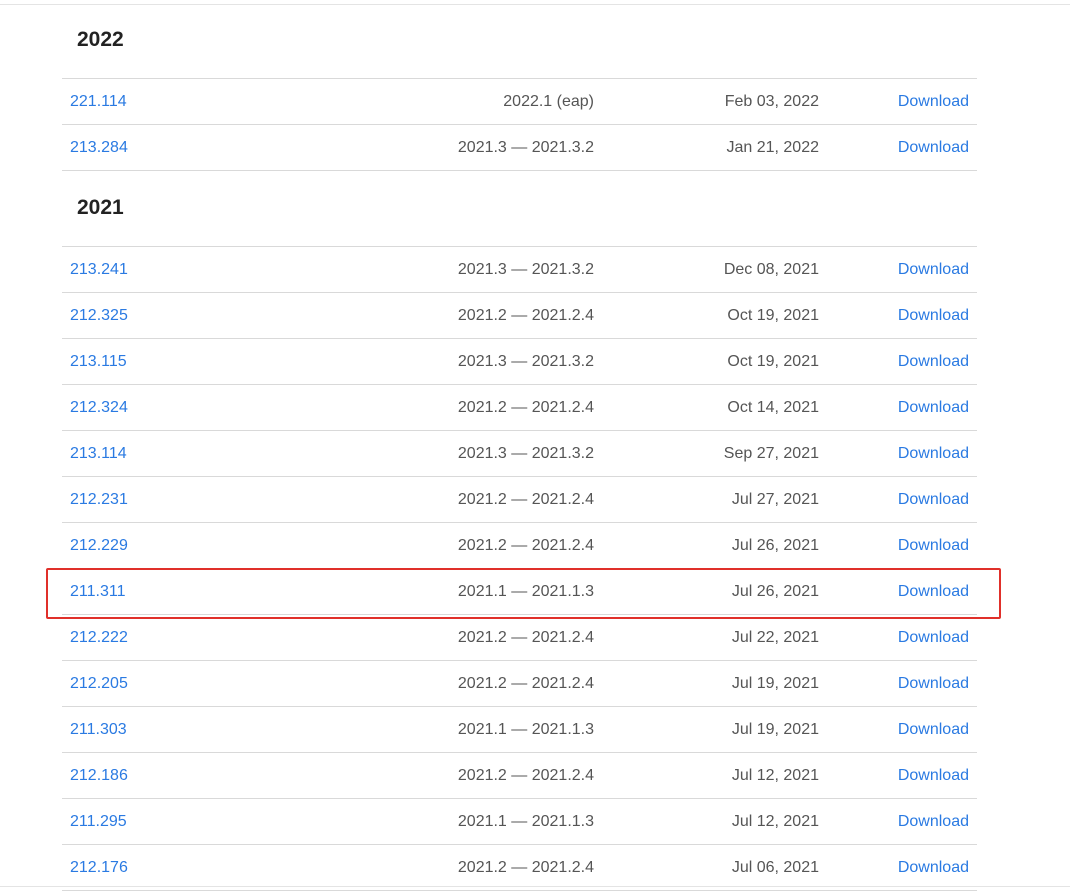 The height and width of the screenshot is (891, 1070). I want to click on year-heading-2021: 2021, so click(519, 209).